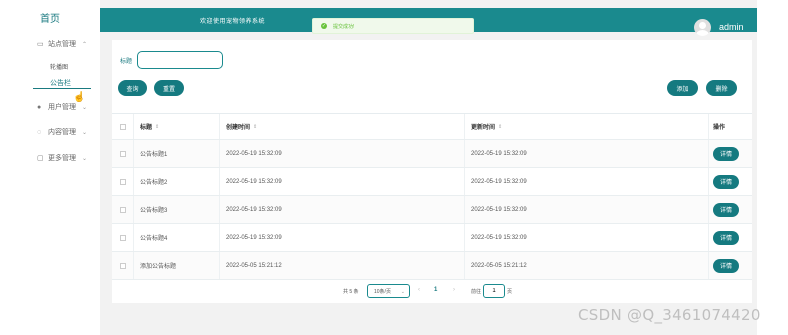  What do you see at coordinates (122, 126) in the screenshot?
I see `select-all-checkbox` at bounding box center [122, 126].